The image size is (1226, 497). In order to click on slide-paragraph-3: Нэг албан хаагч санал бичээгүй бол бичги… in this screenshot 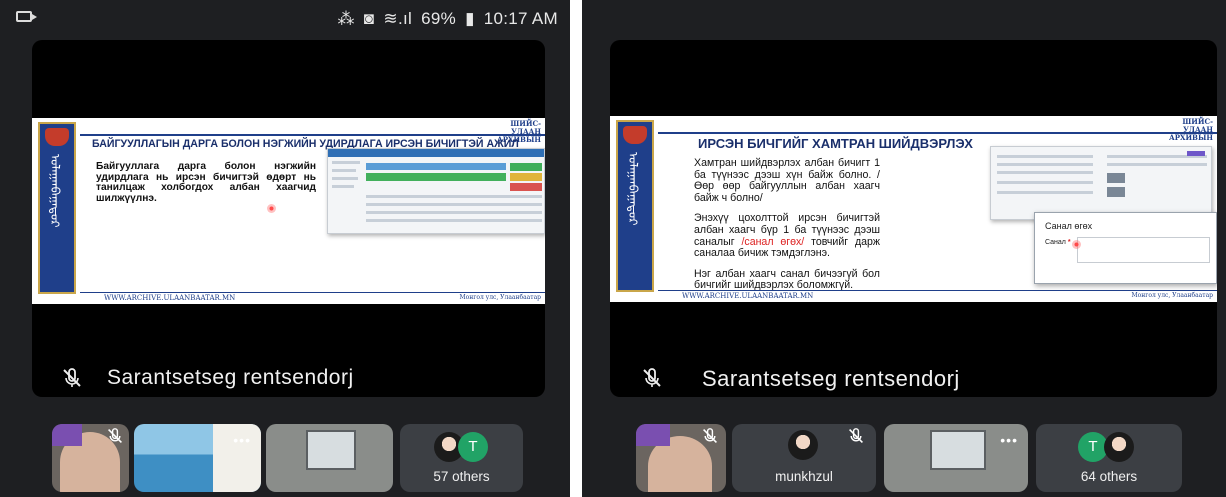, I will do `click(787, 279)`.